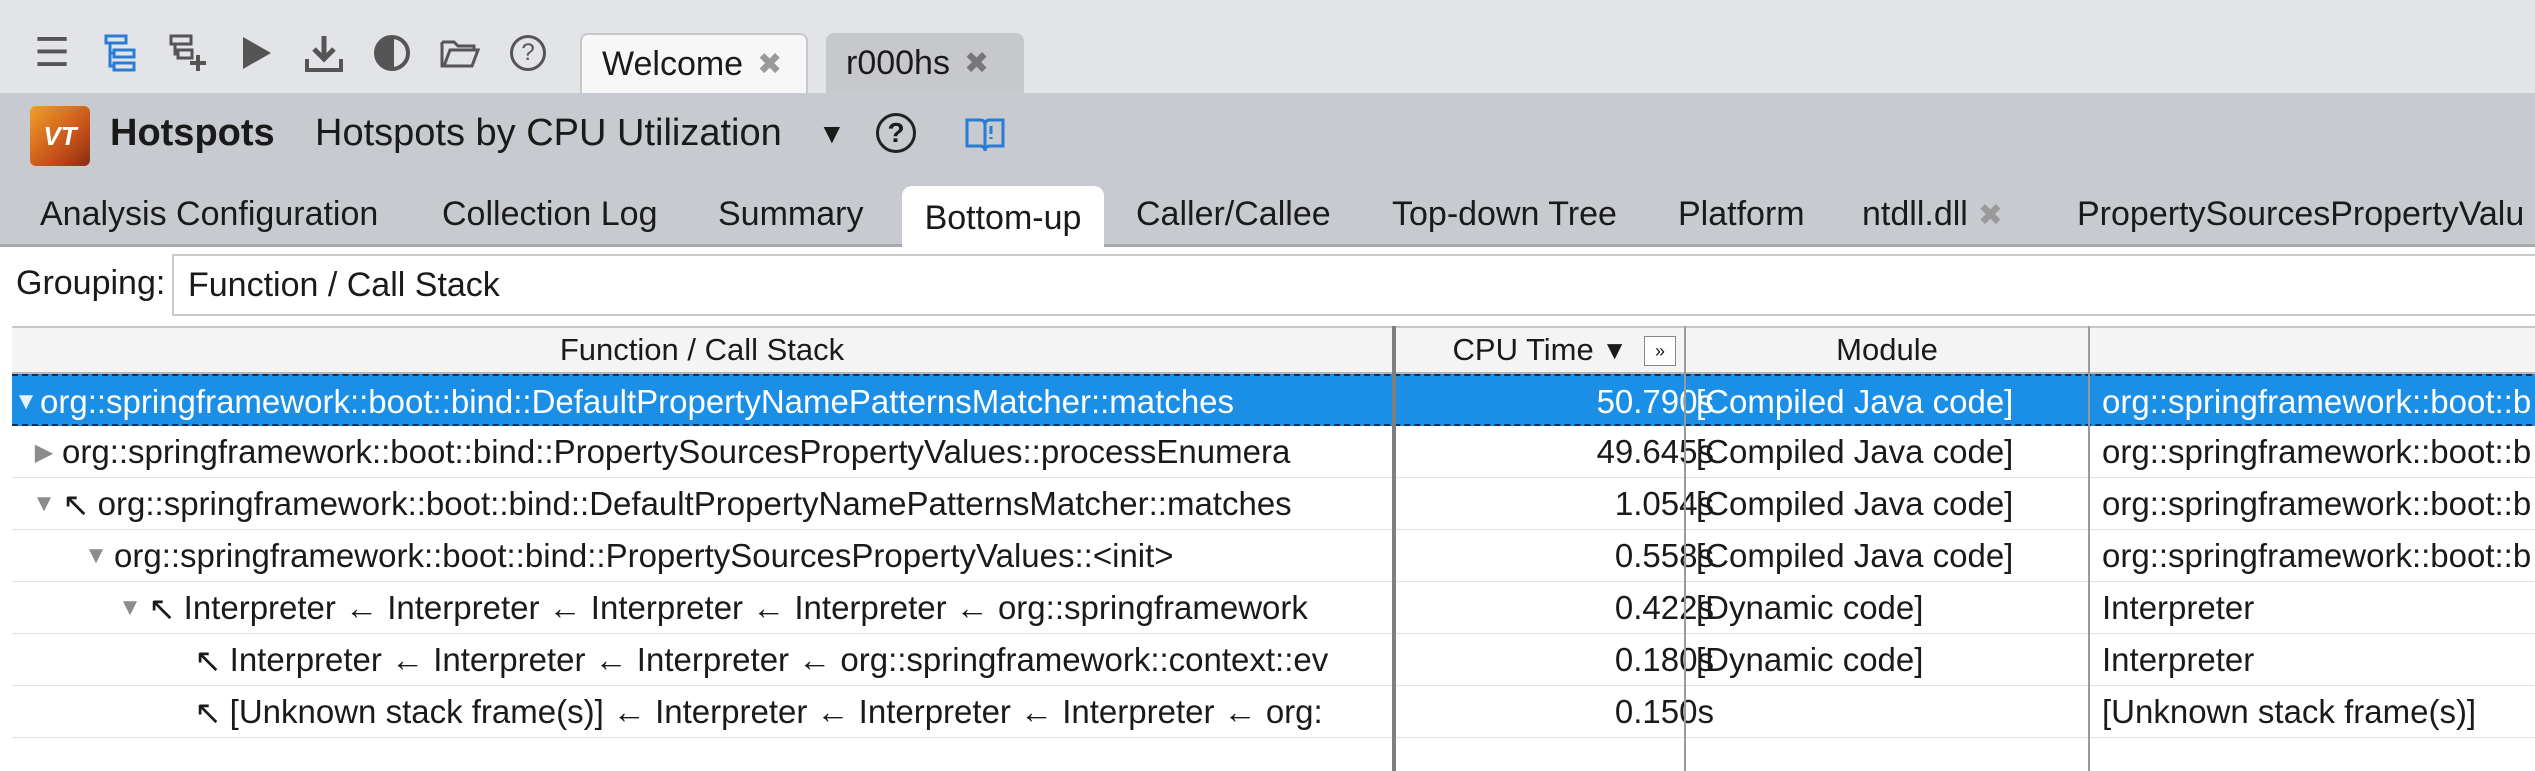  What do you see at coordinates (1896, 712) in the screenshot?
I see `module-value` at bounding box center [1896, 712].